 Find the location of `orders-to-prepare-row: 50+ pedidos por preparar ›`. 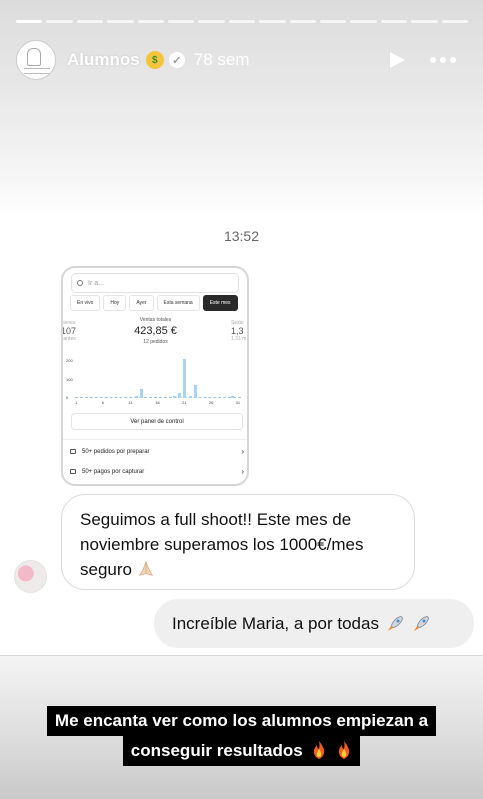

orders-to-prepare-row: 50+ pedidos por preparar › is located at coordinates (157, 451).